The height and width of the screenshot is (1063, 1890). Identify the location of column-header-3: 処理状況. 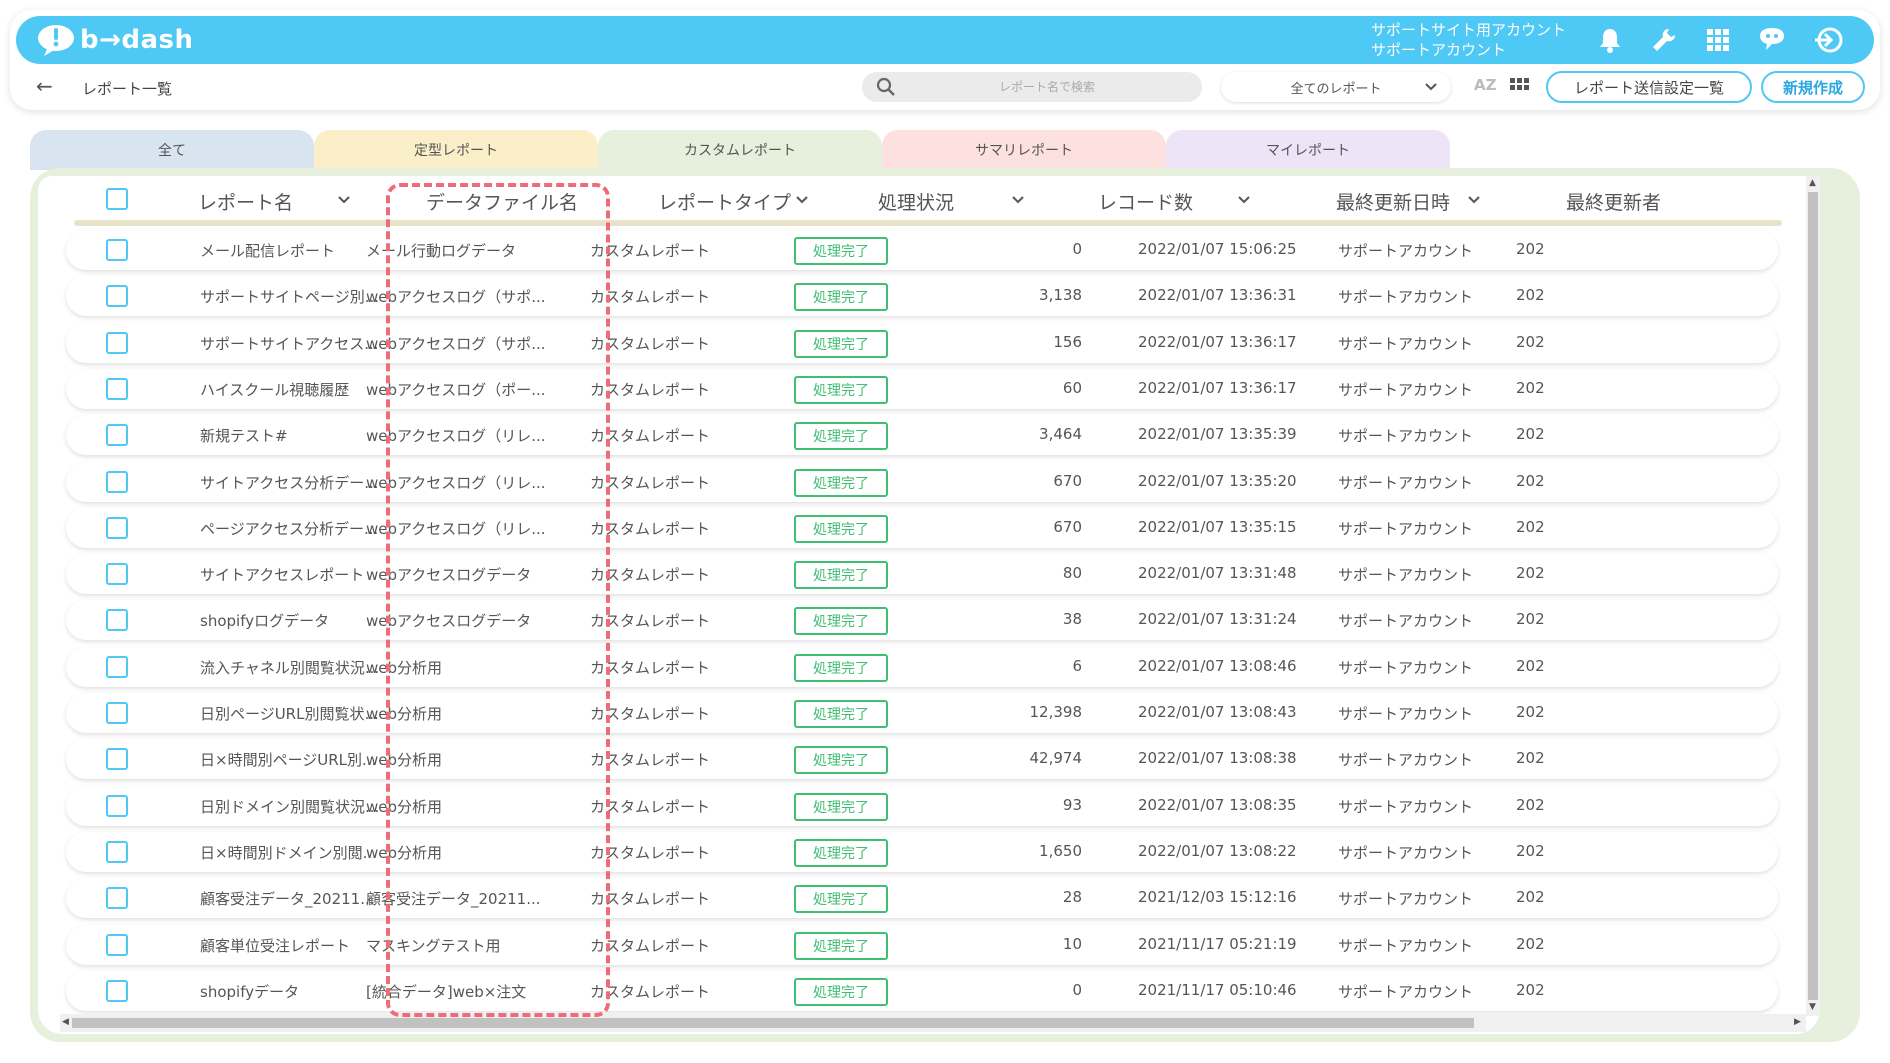
(916, 201).